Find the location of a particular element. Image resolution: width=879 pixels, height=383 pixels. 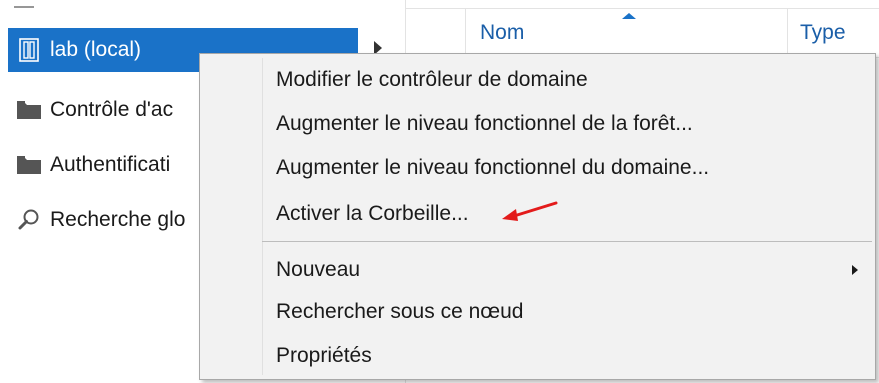

tree-item-label: Contrôle d'ac is located at coordinates (112, 109).